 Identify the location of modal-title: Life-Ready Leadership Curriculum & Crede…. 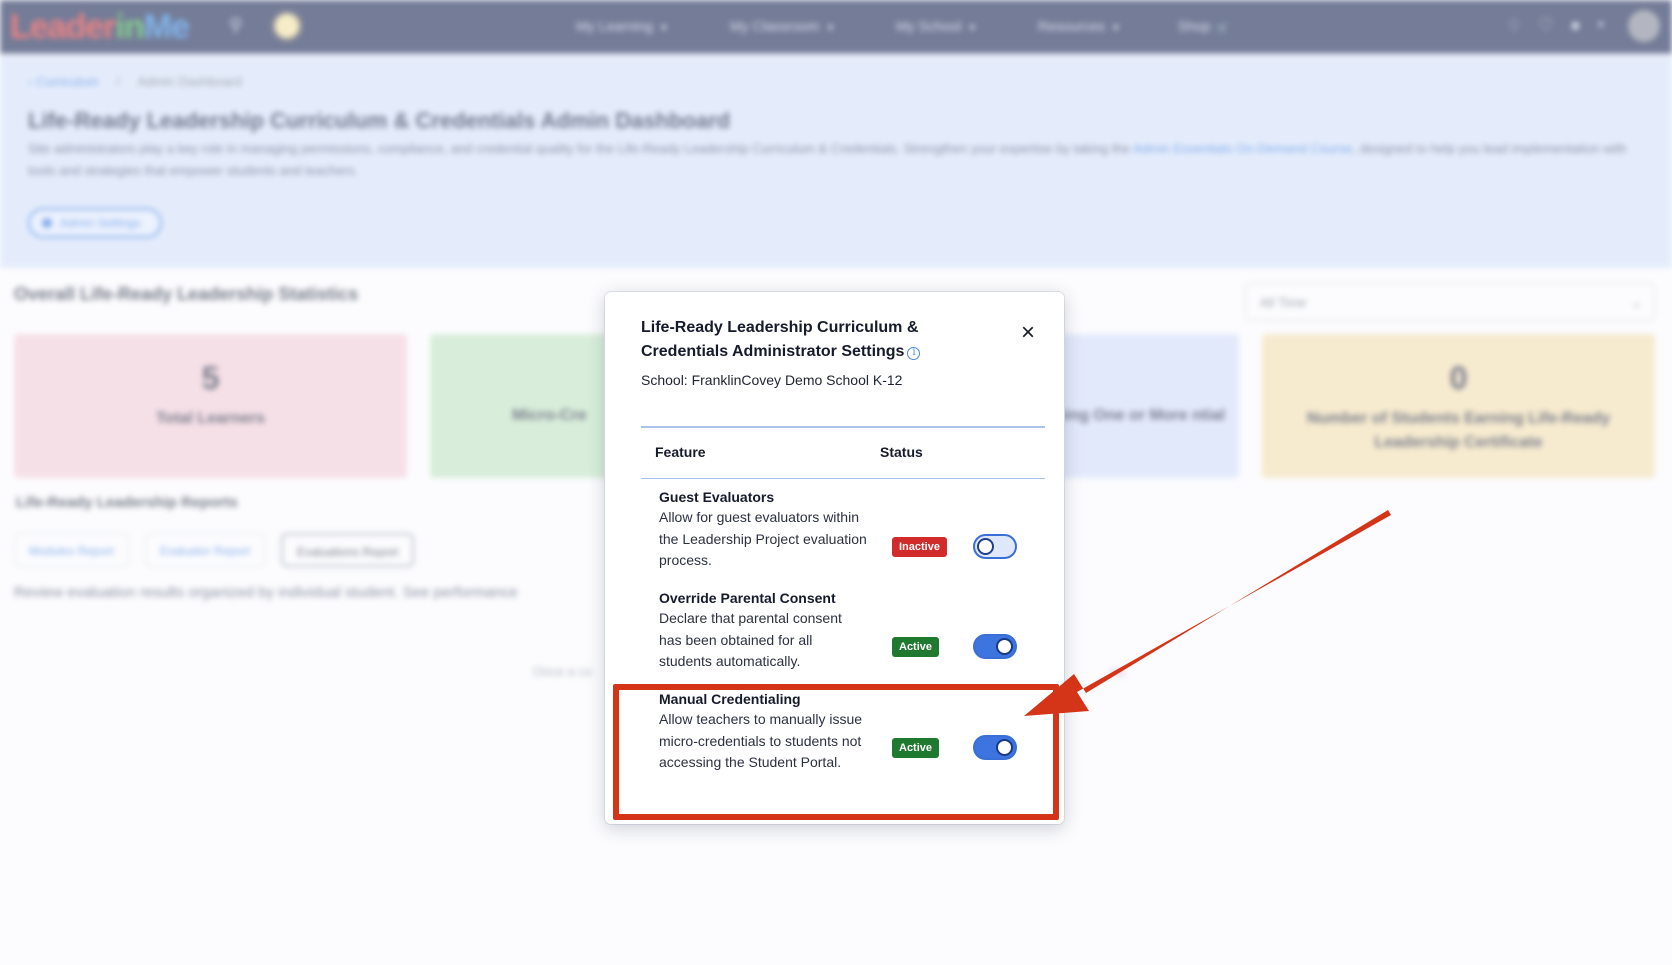
(821, 340).